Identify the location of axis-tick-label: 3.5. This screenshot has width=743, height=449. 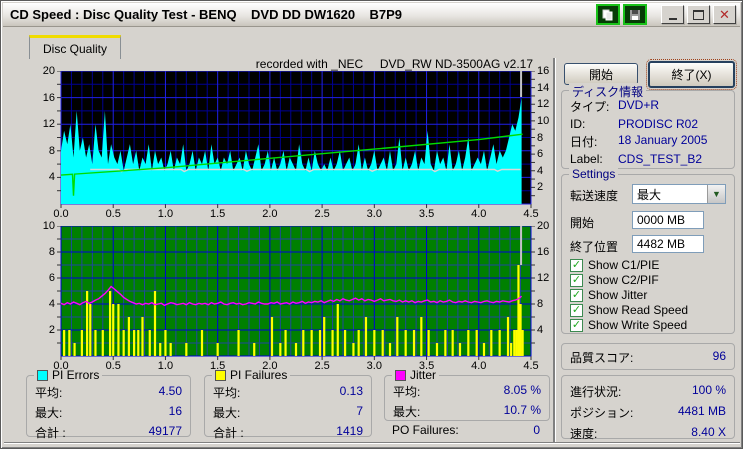
(426, 366).